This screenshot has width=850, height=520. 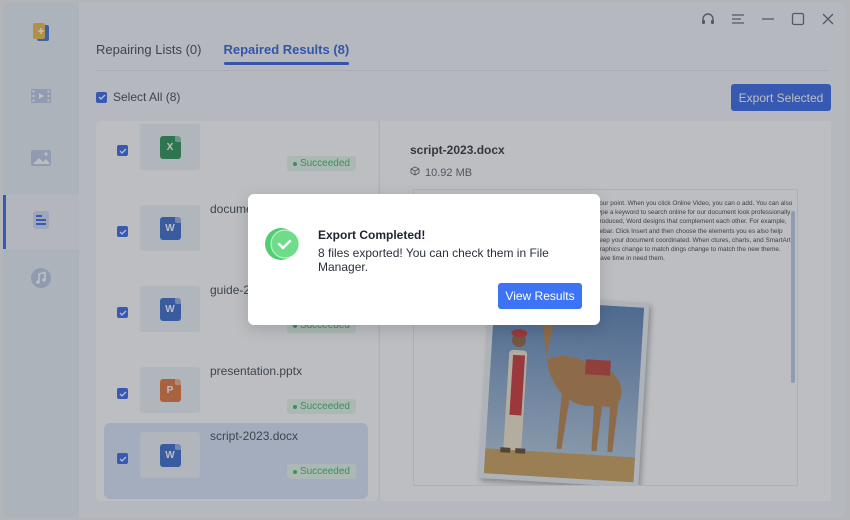 What do you see at coordinates (540, 296) in the screenshot?
I see `view-results-button: View Results` at bounding box center [540, 296].